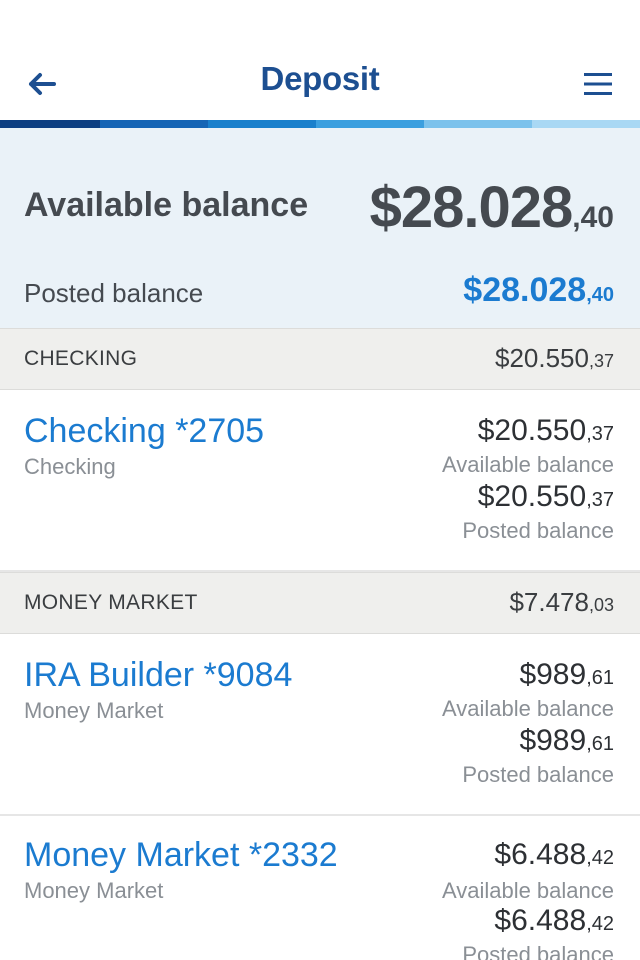 The width and height of the screenshot is (640, 960). I want to click on page-title: Deposit, so click(320, 78).